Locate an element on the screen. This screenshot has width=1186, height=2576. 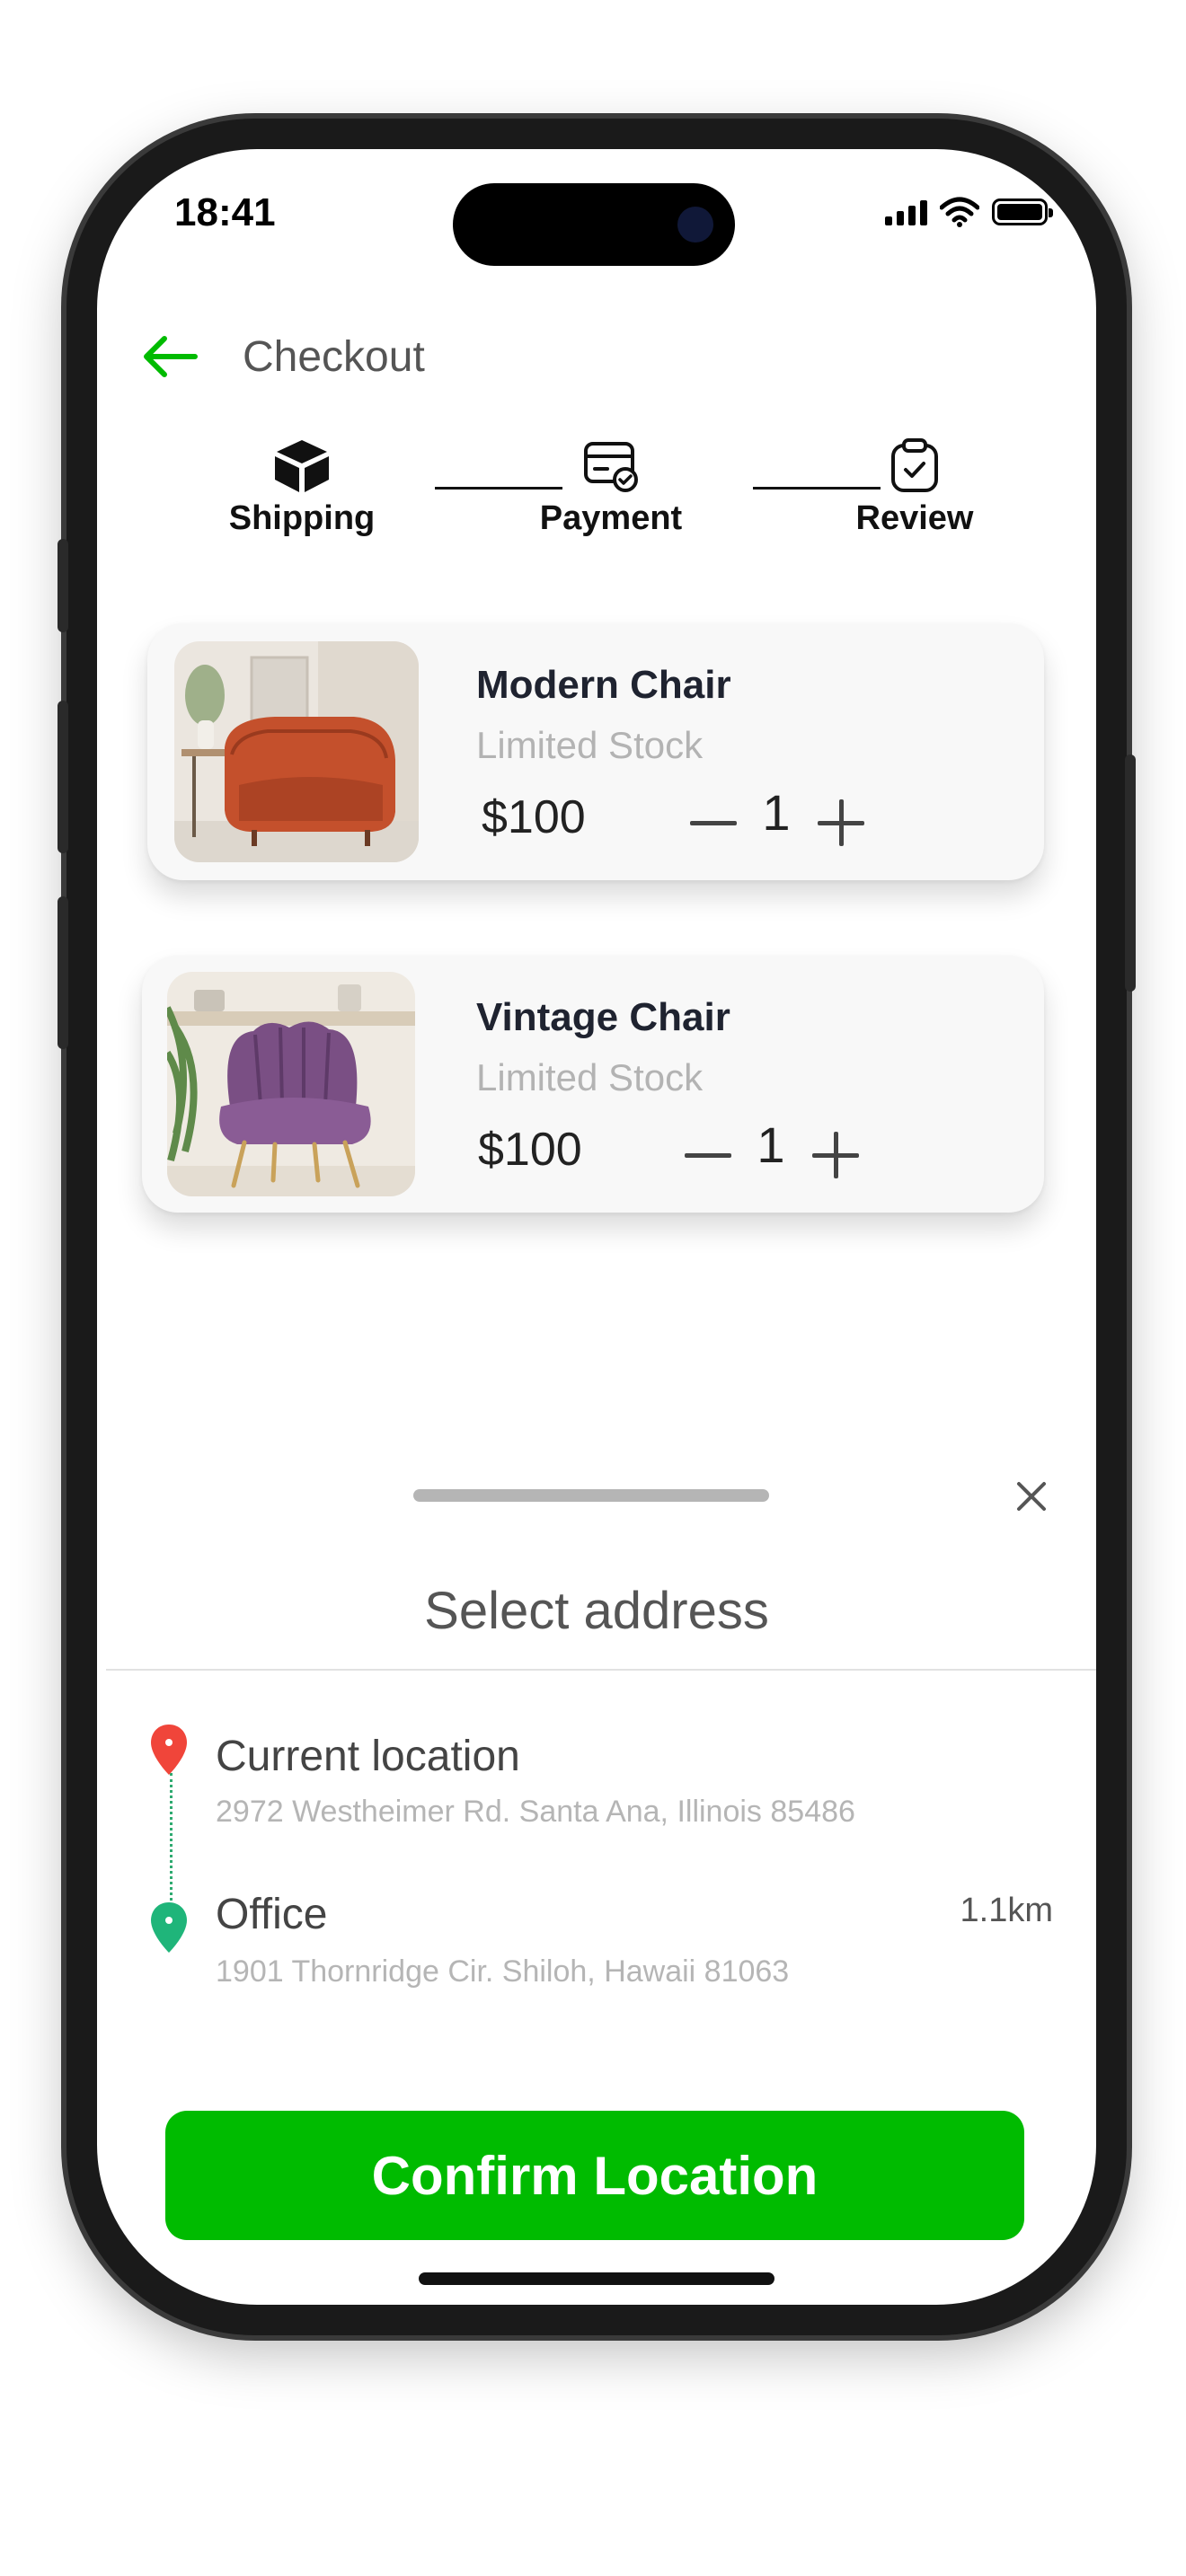
header: Checkout is located at coordinates (279, 356).